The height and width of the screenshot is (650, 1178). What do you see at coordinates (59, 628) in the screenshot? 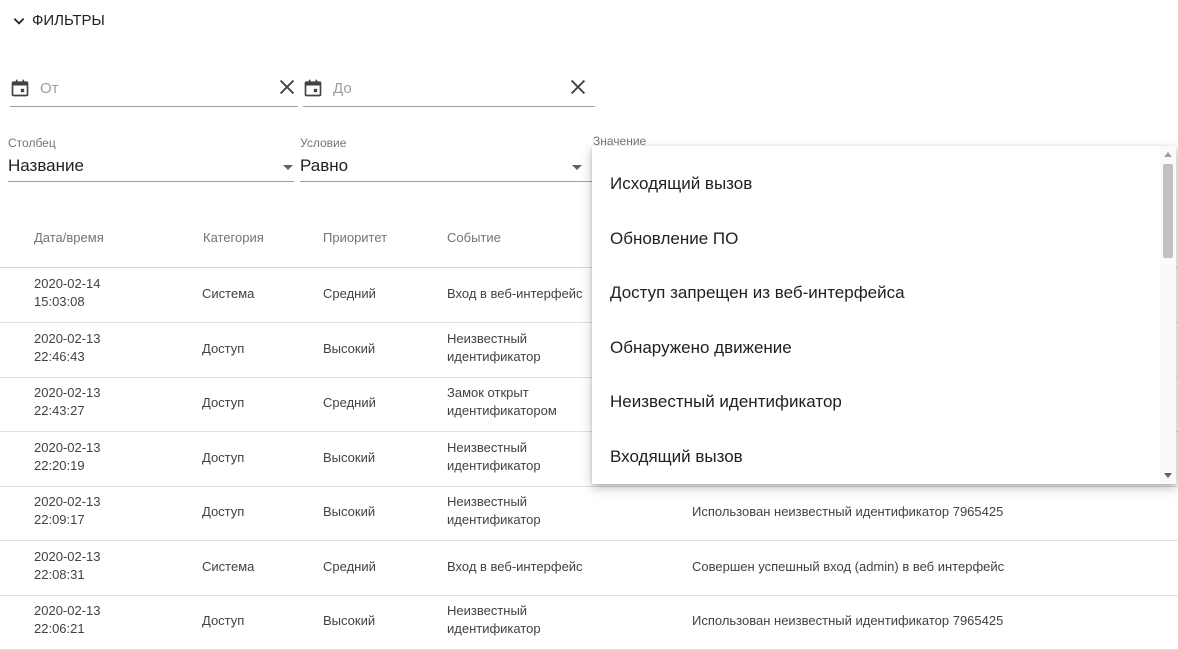
I see `row-time: 22:06:21` at bounding box center [59, 628].